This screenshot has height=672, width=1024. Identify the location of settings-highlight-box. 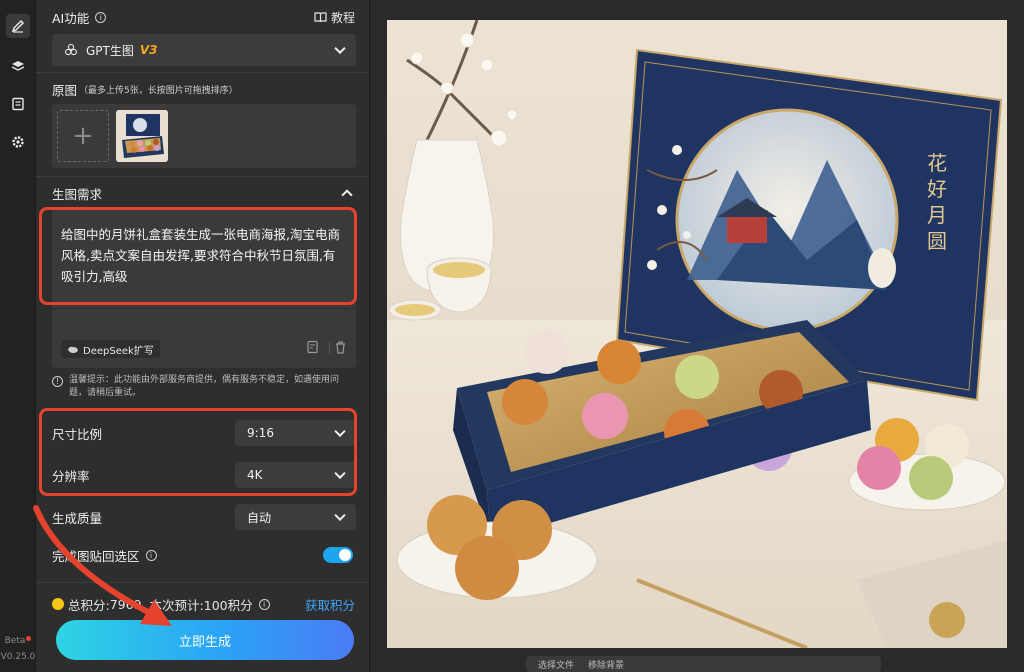
(198, 452).